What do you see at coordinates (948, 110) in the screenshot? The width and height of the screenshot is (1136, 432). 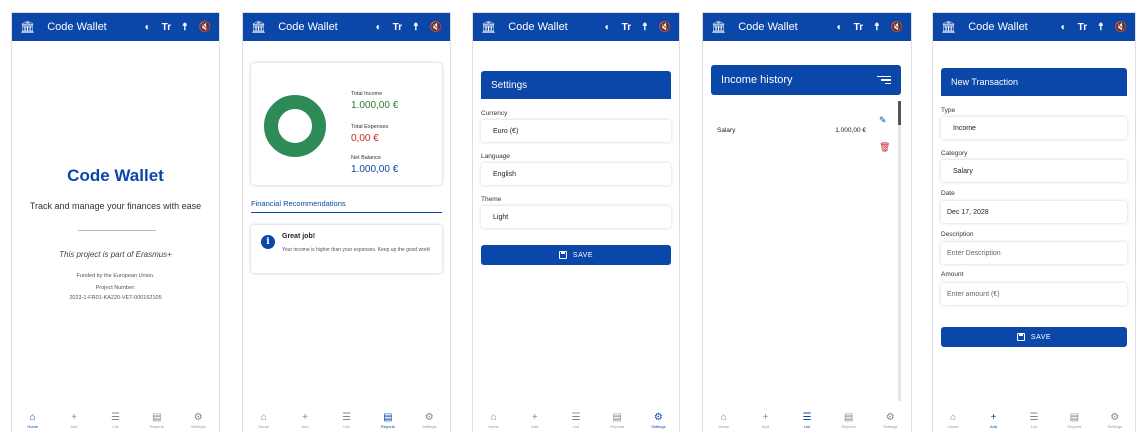 I see `type-label: Type` at bounding box center [948, 110].